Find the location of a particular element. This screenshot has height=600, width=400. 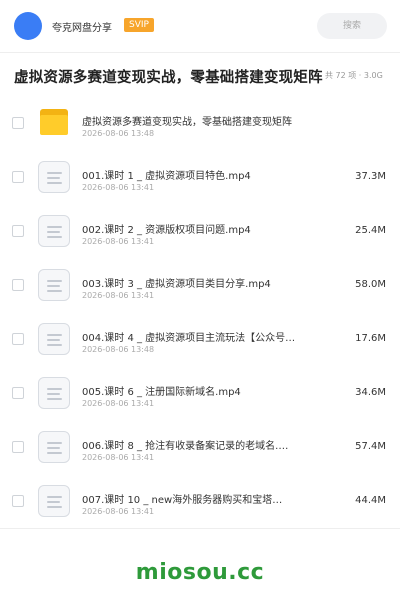

file-name: 002.课时 2 _ 资源版权项目问题.mp4 is located at coordinates (166, 230).